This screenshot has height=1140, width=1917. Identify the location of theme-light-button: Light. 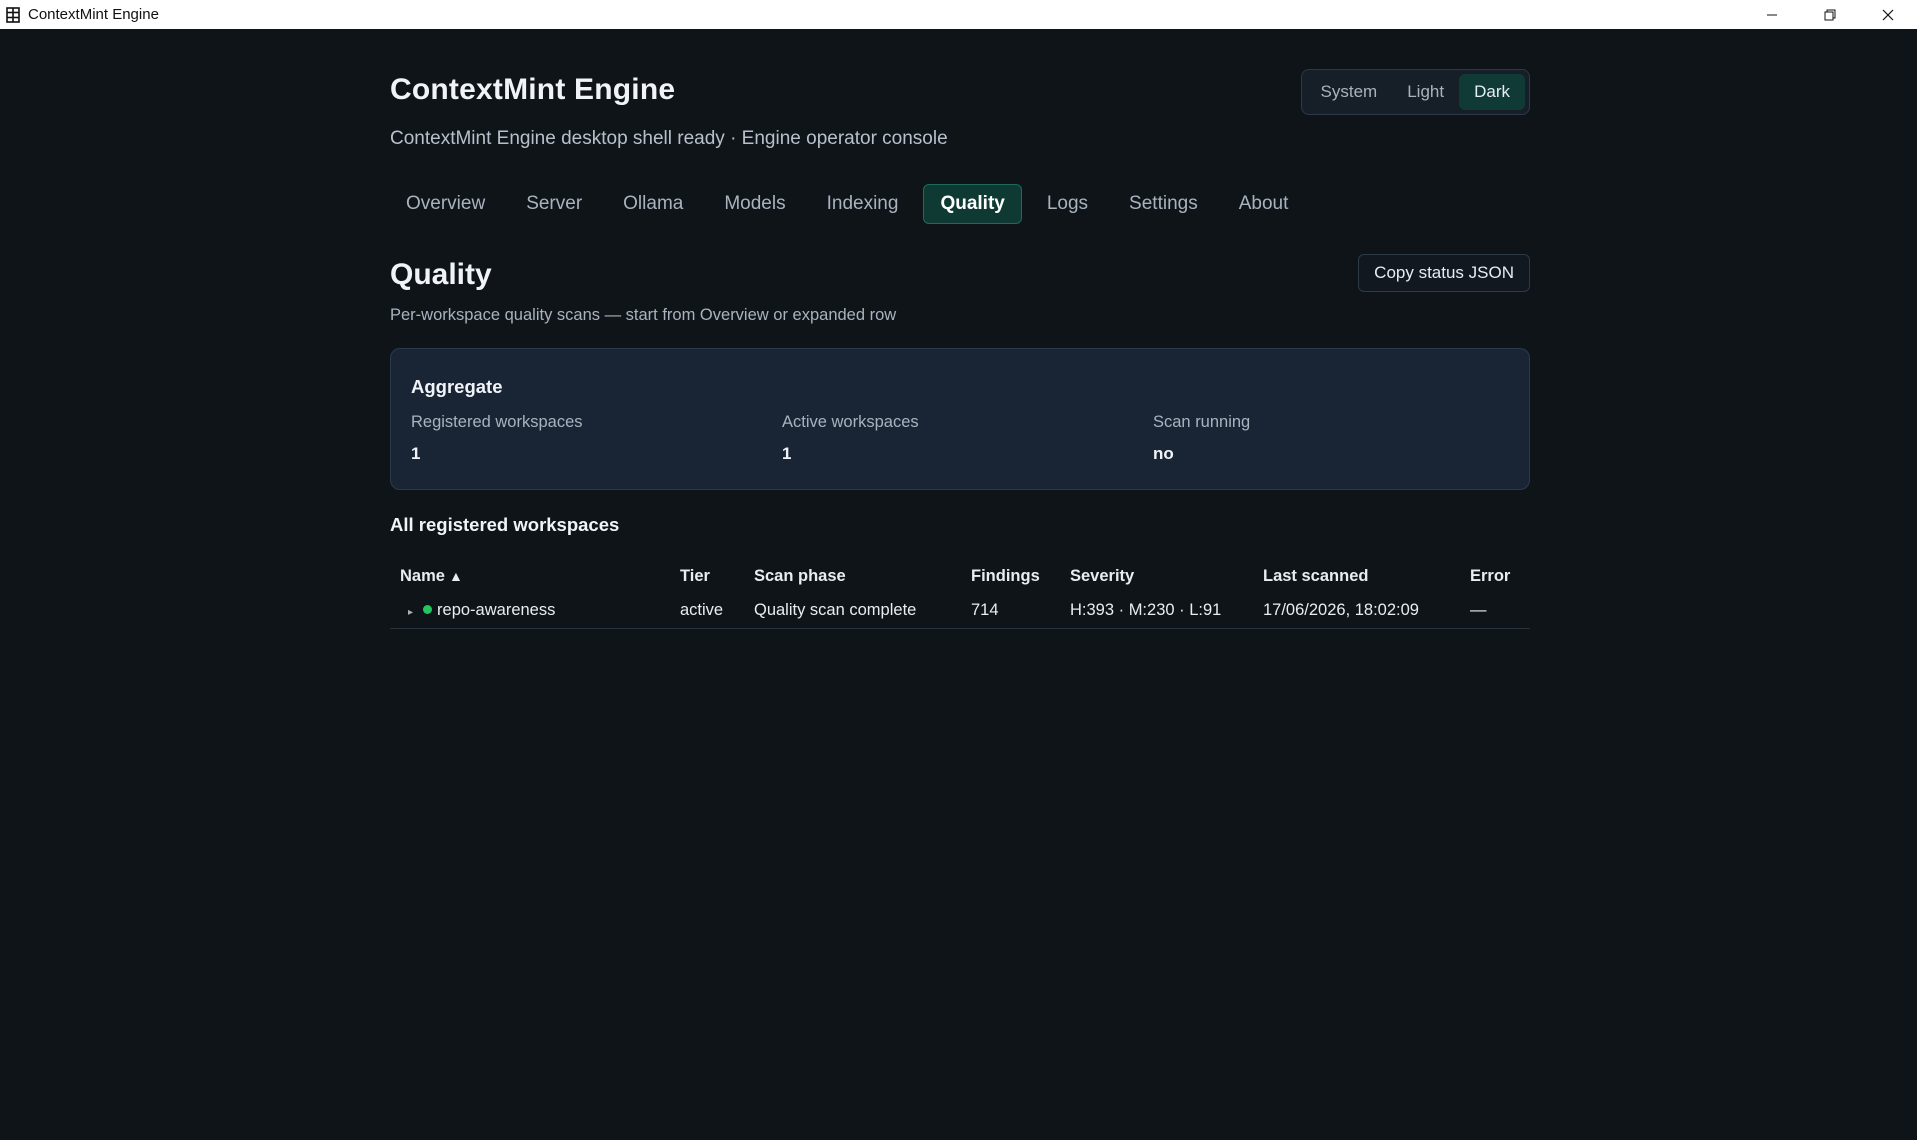
(1425, 92).